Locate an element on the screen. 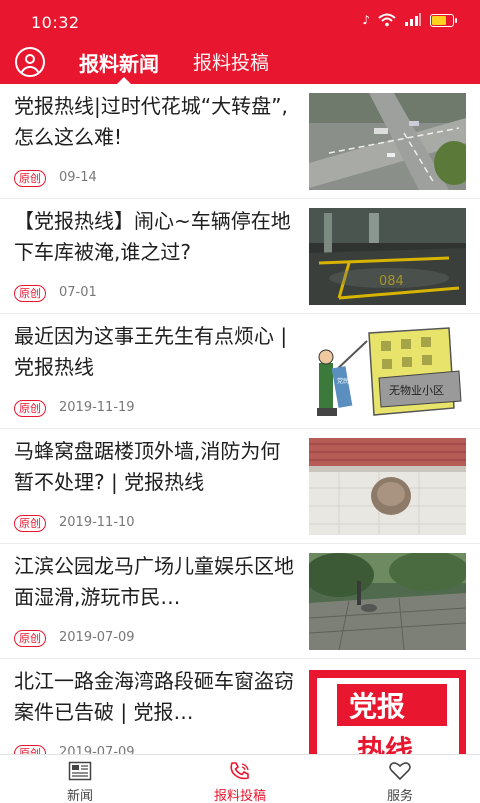  news-date: 2019-11-10 is located at coordinates (97, 522).